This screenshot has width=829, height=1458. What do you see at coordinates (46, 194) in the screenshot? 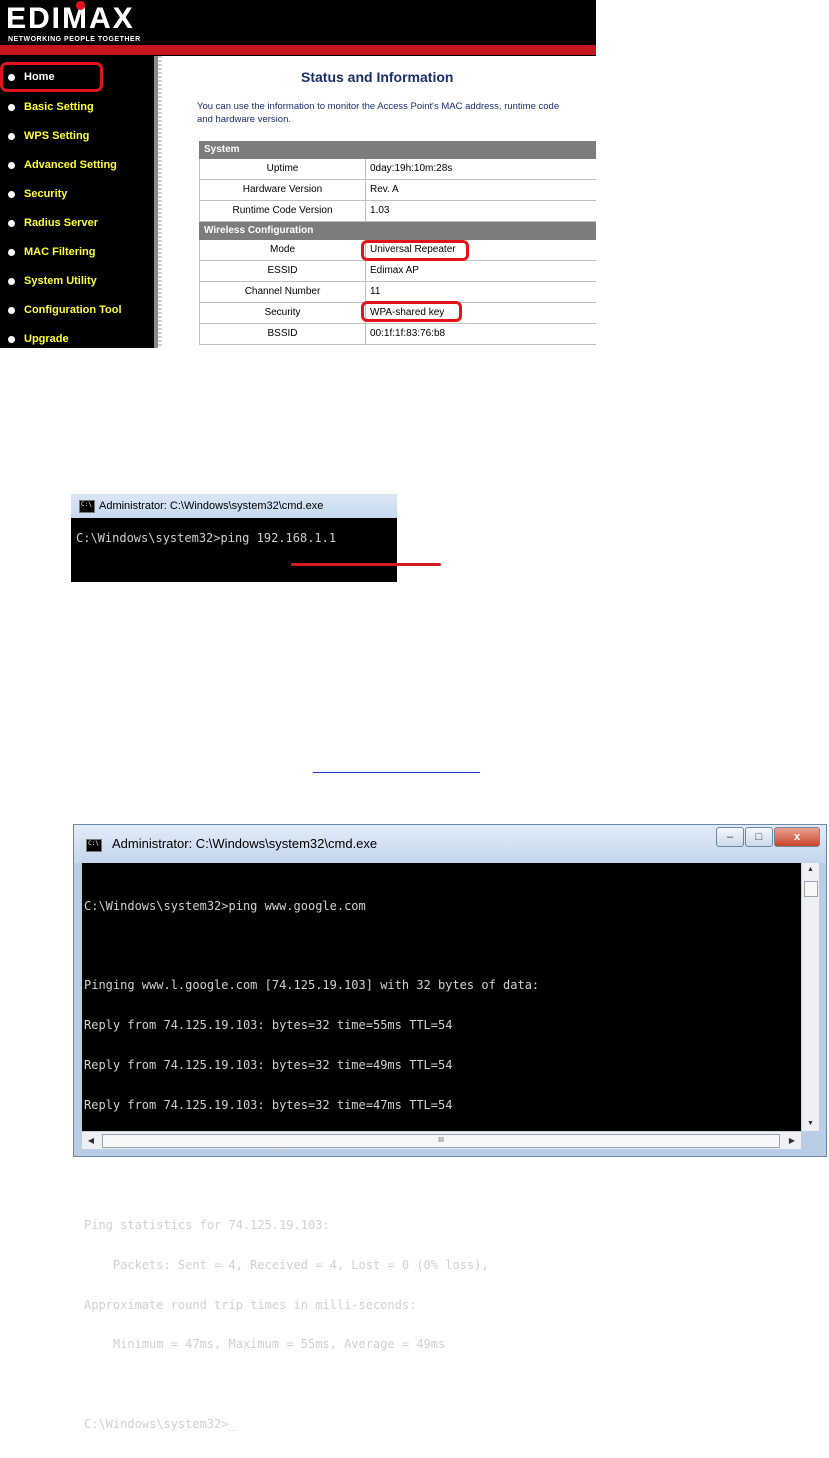
I see `menu-label: Security` at bounding box center [46, 194].